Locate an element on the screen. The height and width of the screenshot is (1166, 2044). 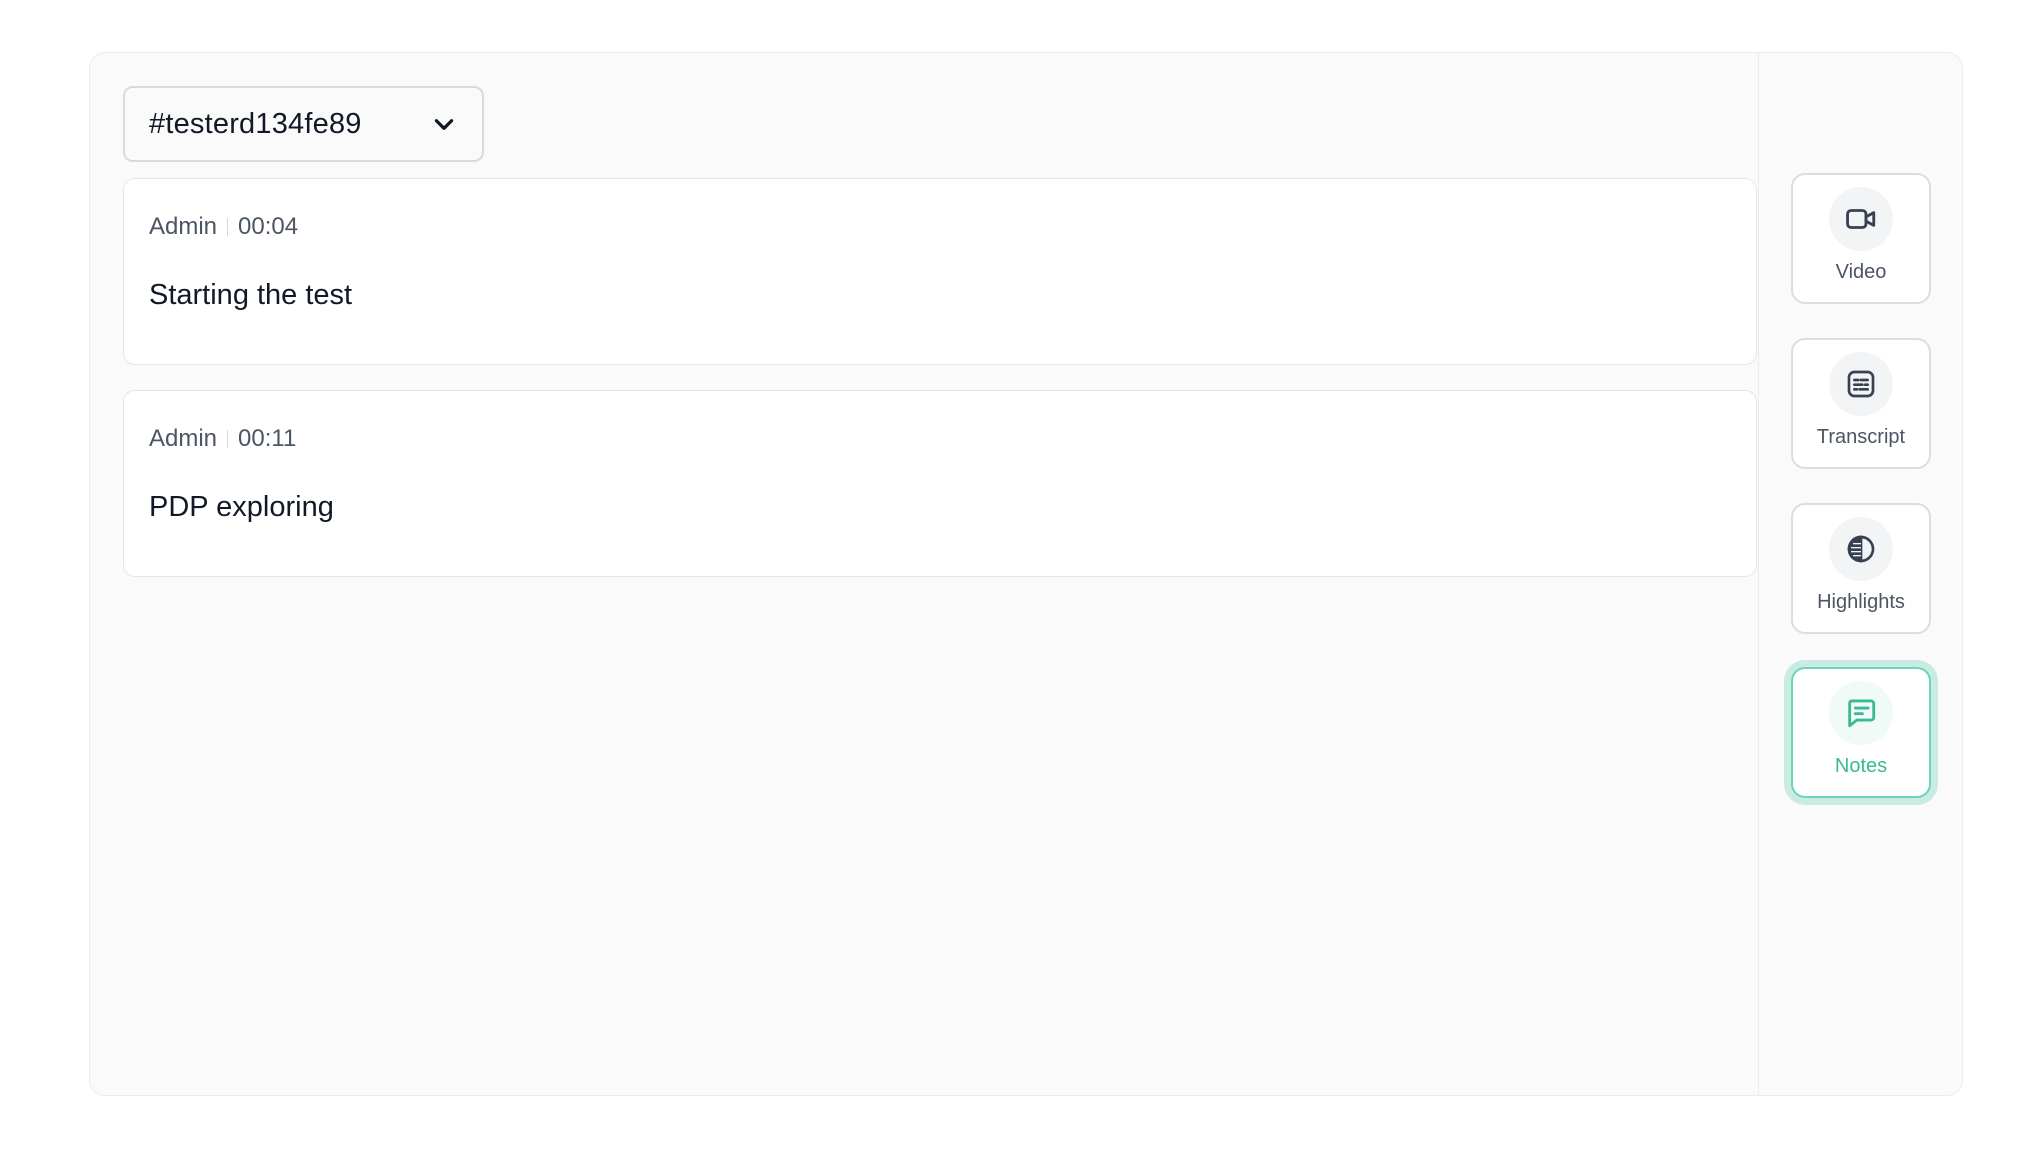
rail-button-notes: Notes is located at coordinates (1861, 732).